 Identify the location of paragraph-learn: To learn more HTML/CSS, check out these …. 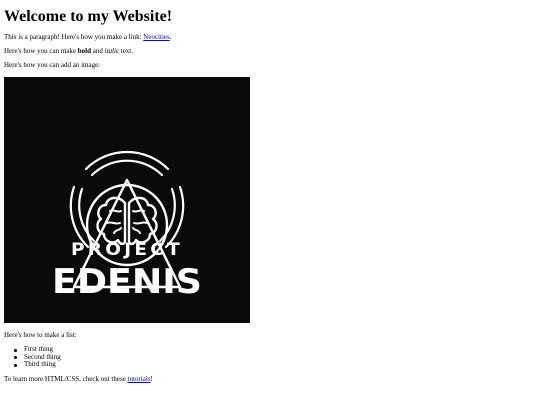
(78, 379).